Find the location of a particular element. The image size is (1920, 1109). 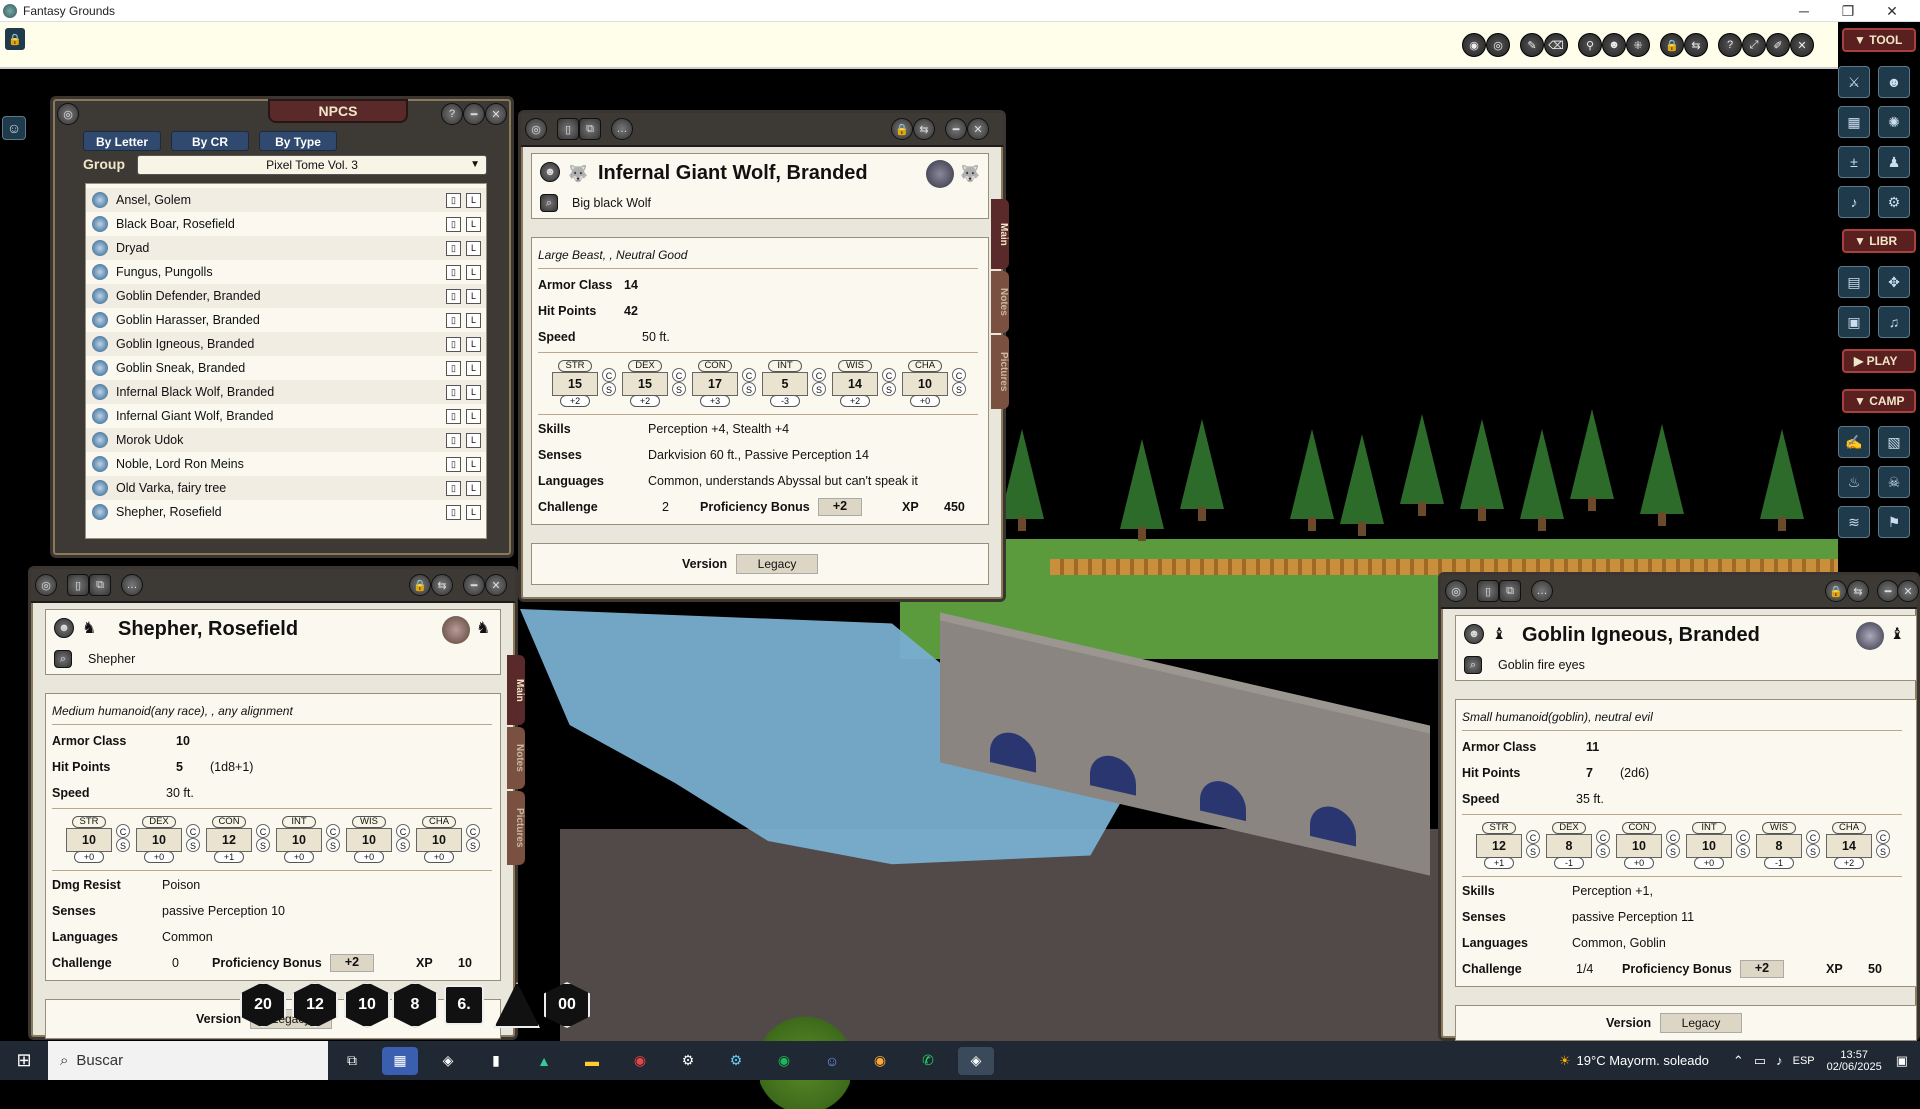

npcs-icon: ☠ is located at coordinates (1894, 482).